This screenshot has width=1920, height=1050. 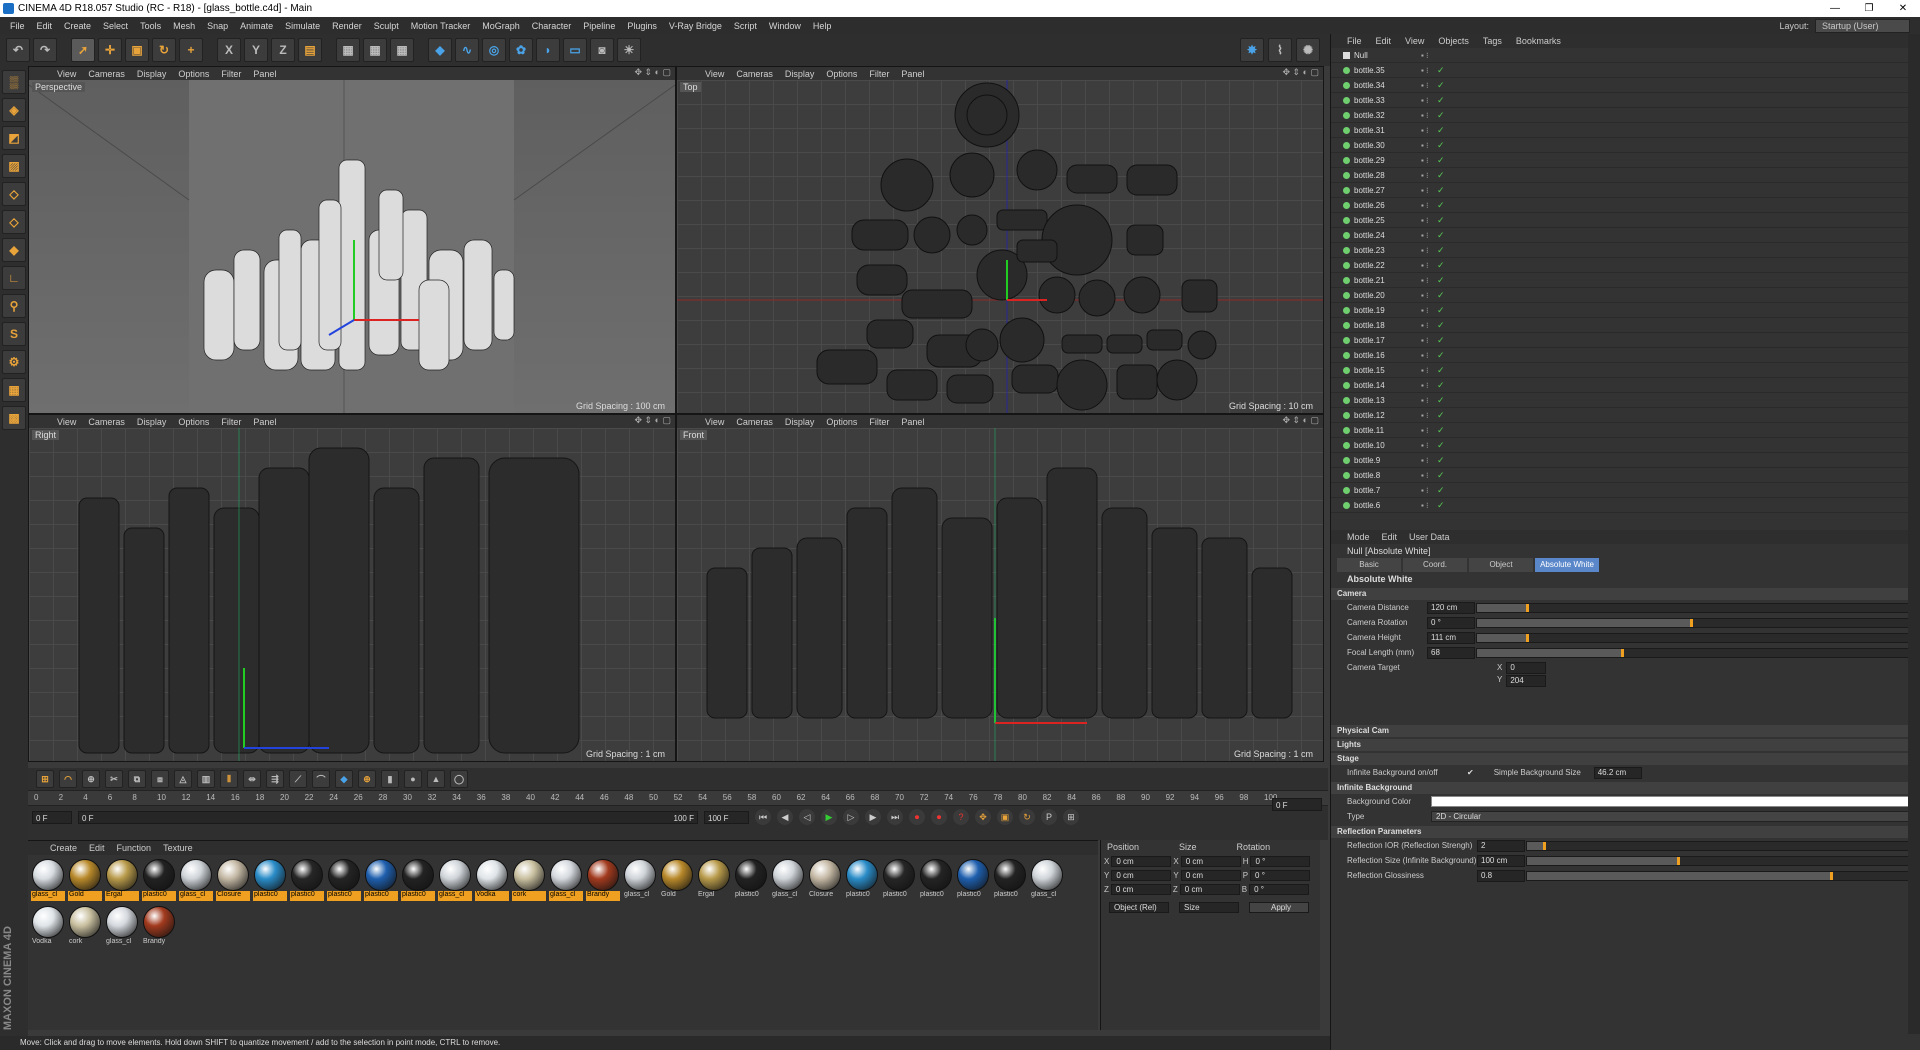 What do you see at coordinates (184, 26) in the screenshot?
I see `menu-item: Mesh` at bounding box center [184, 26].